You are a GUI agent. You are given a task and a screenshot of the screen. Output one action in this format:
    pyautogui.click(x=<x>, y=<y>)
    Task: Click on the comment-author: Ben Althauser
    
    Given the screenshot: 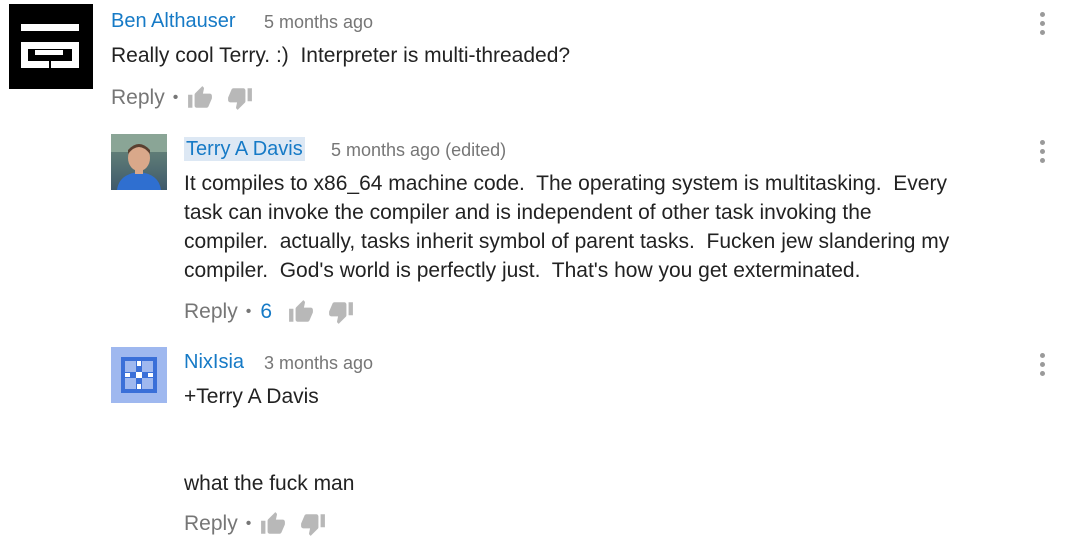 What is the action you would take?
    pyautogui.click(x=173, y=21)
    